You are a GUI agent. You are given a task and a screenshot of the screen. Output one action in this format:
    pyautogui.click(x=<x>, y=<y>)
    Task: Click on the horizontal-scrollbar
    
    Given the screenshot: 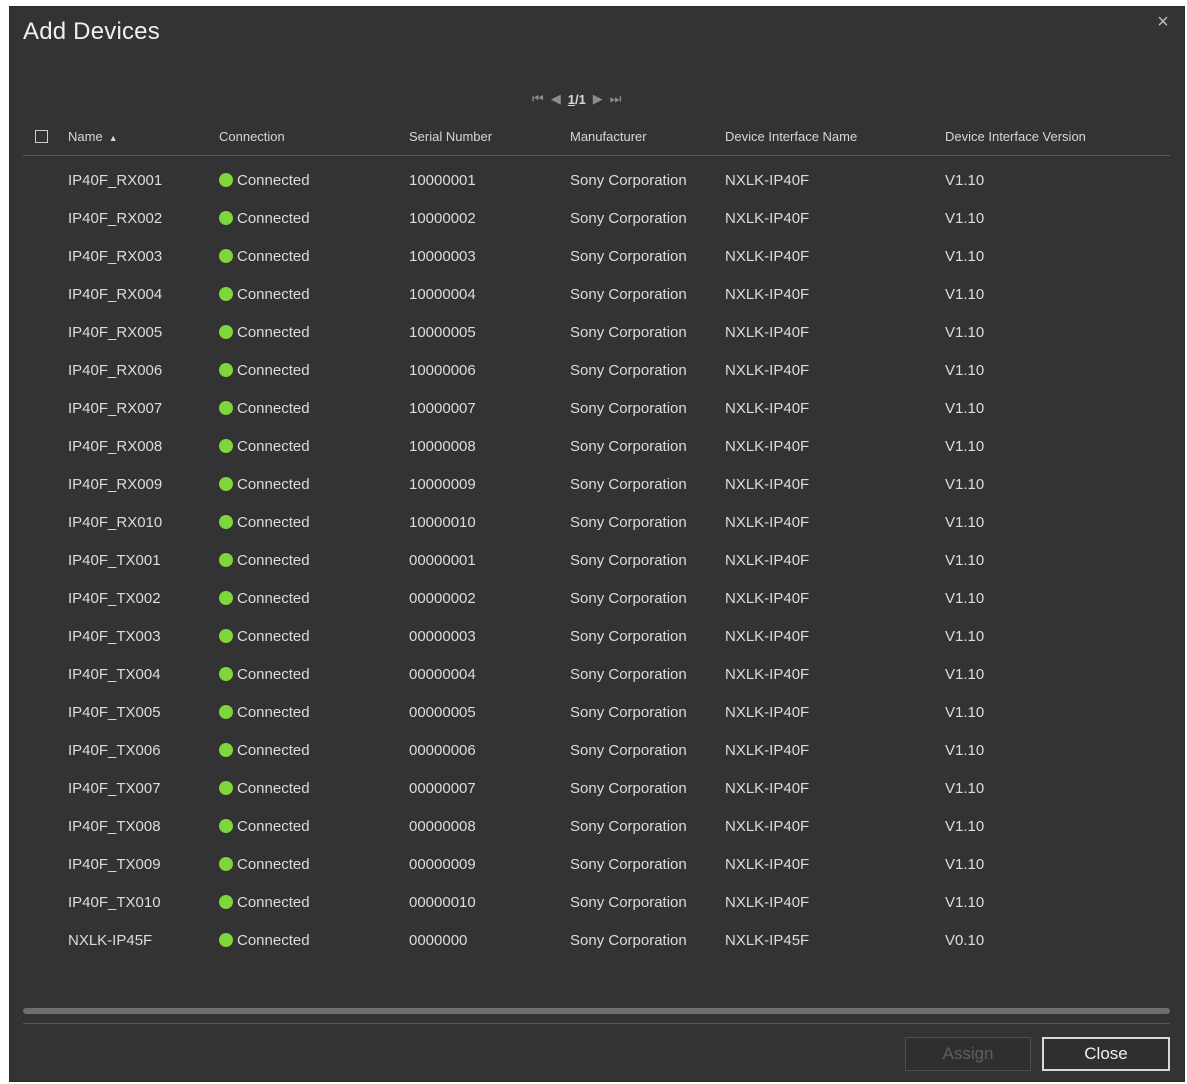 What is the action you would take?
    pyautogui.click(x=596, y=1011)
    